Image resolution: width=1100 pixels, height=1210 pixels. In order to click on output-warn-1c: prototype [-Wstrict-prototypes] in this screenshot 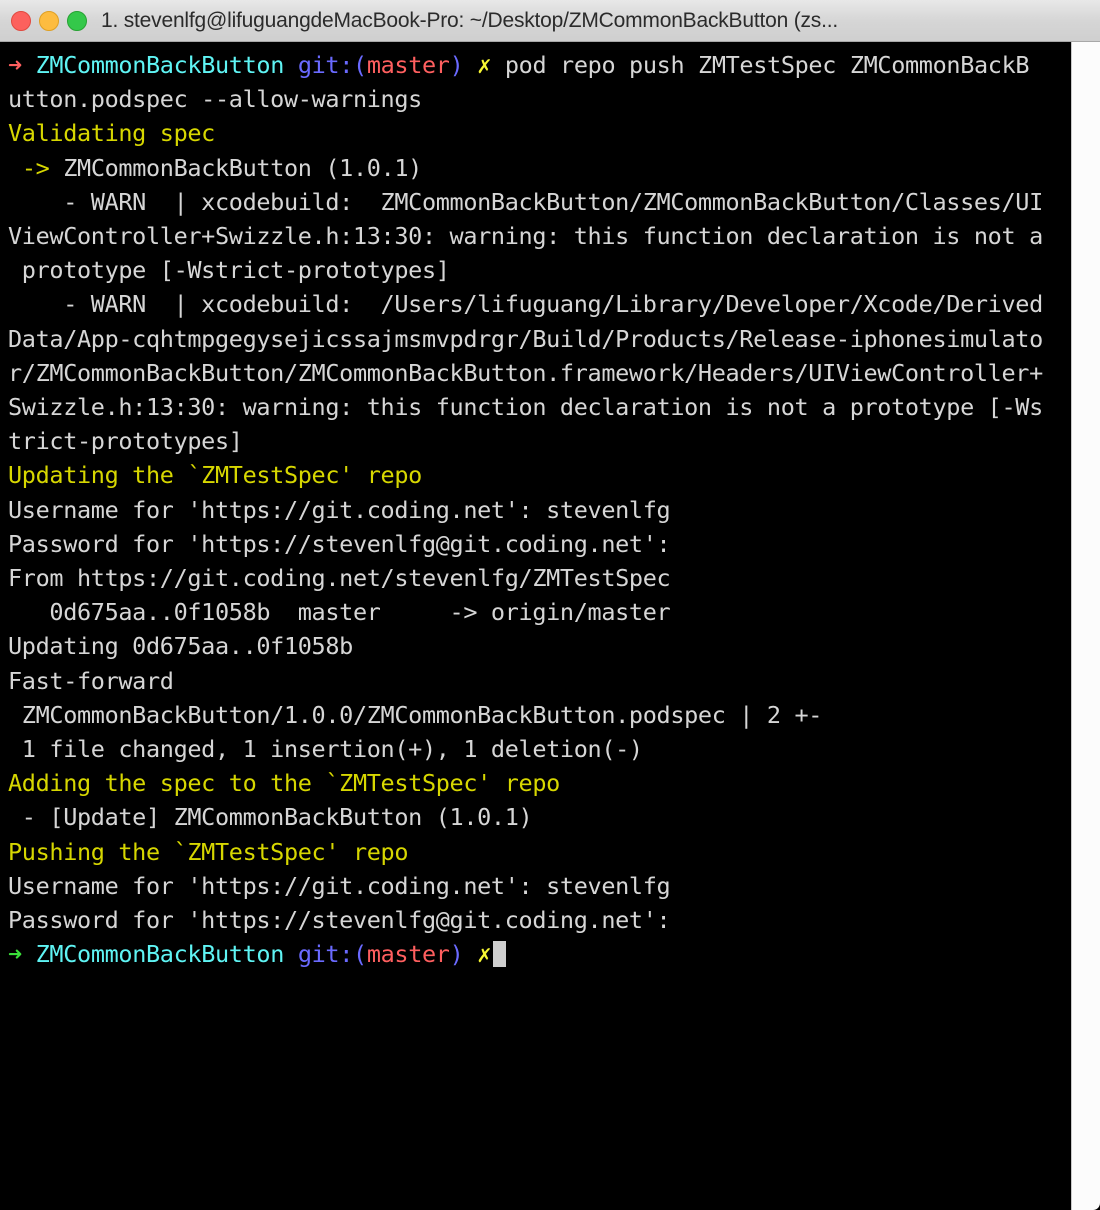, I will do `click(229, 270)`.